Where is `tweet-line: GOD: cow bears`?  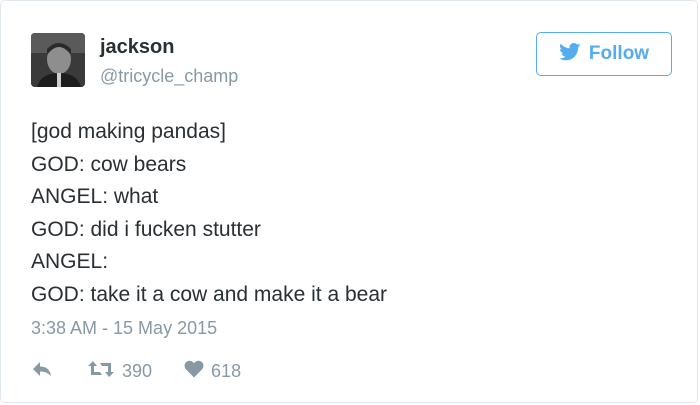 tweet-line: GOD: cow bears is located at coordinates (109, 164).